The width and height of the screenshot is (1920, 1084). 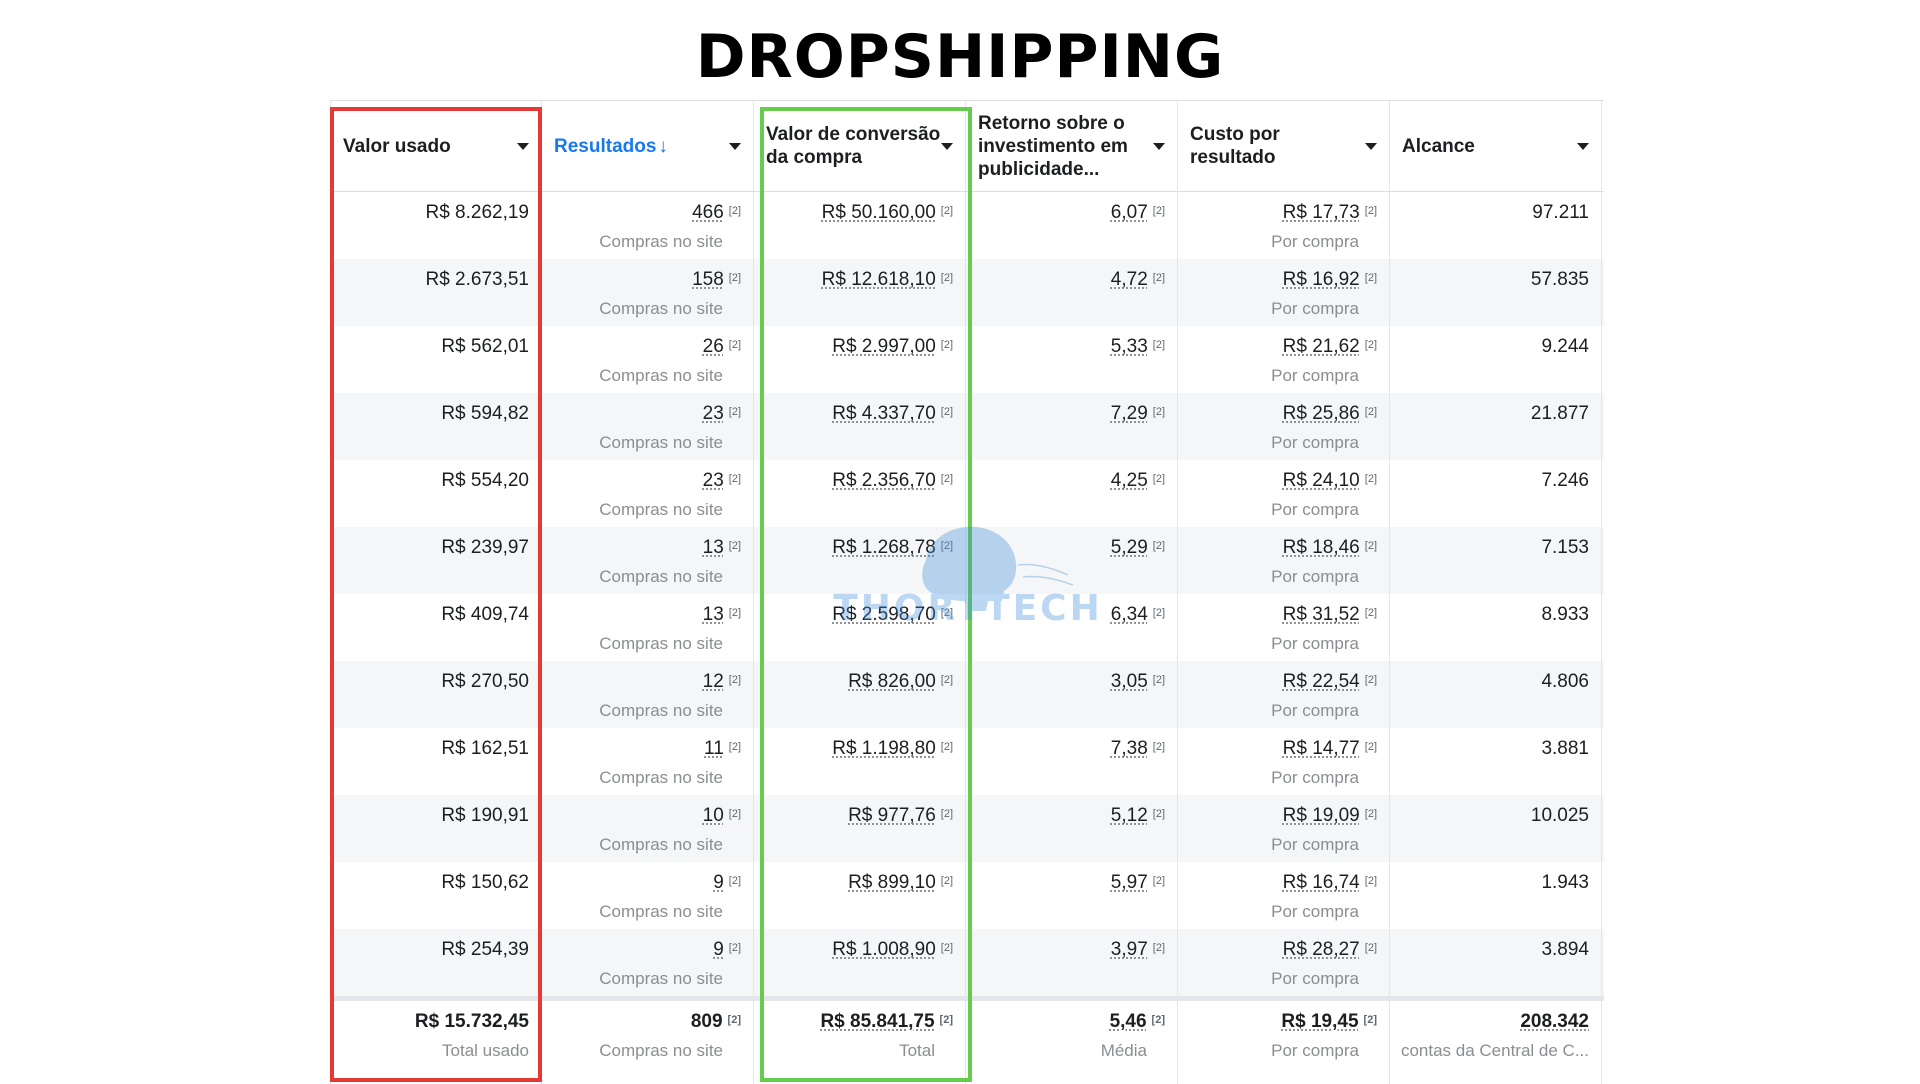 I want to click on conversion-link: R$ 1.008,90, so click(x=884, y=949).